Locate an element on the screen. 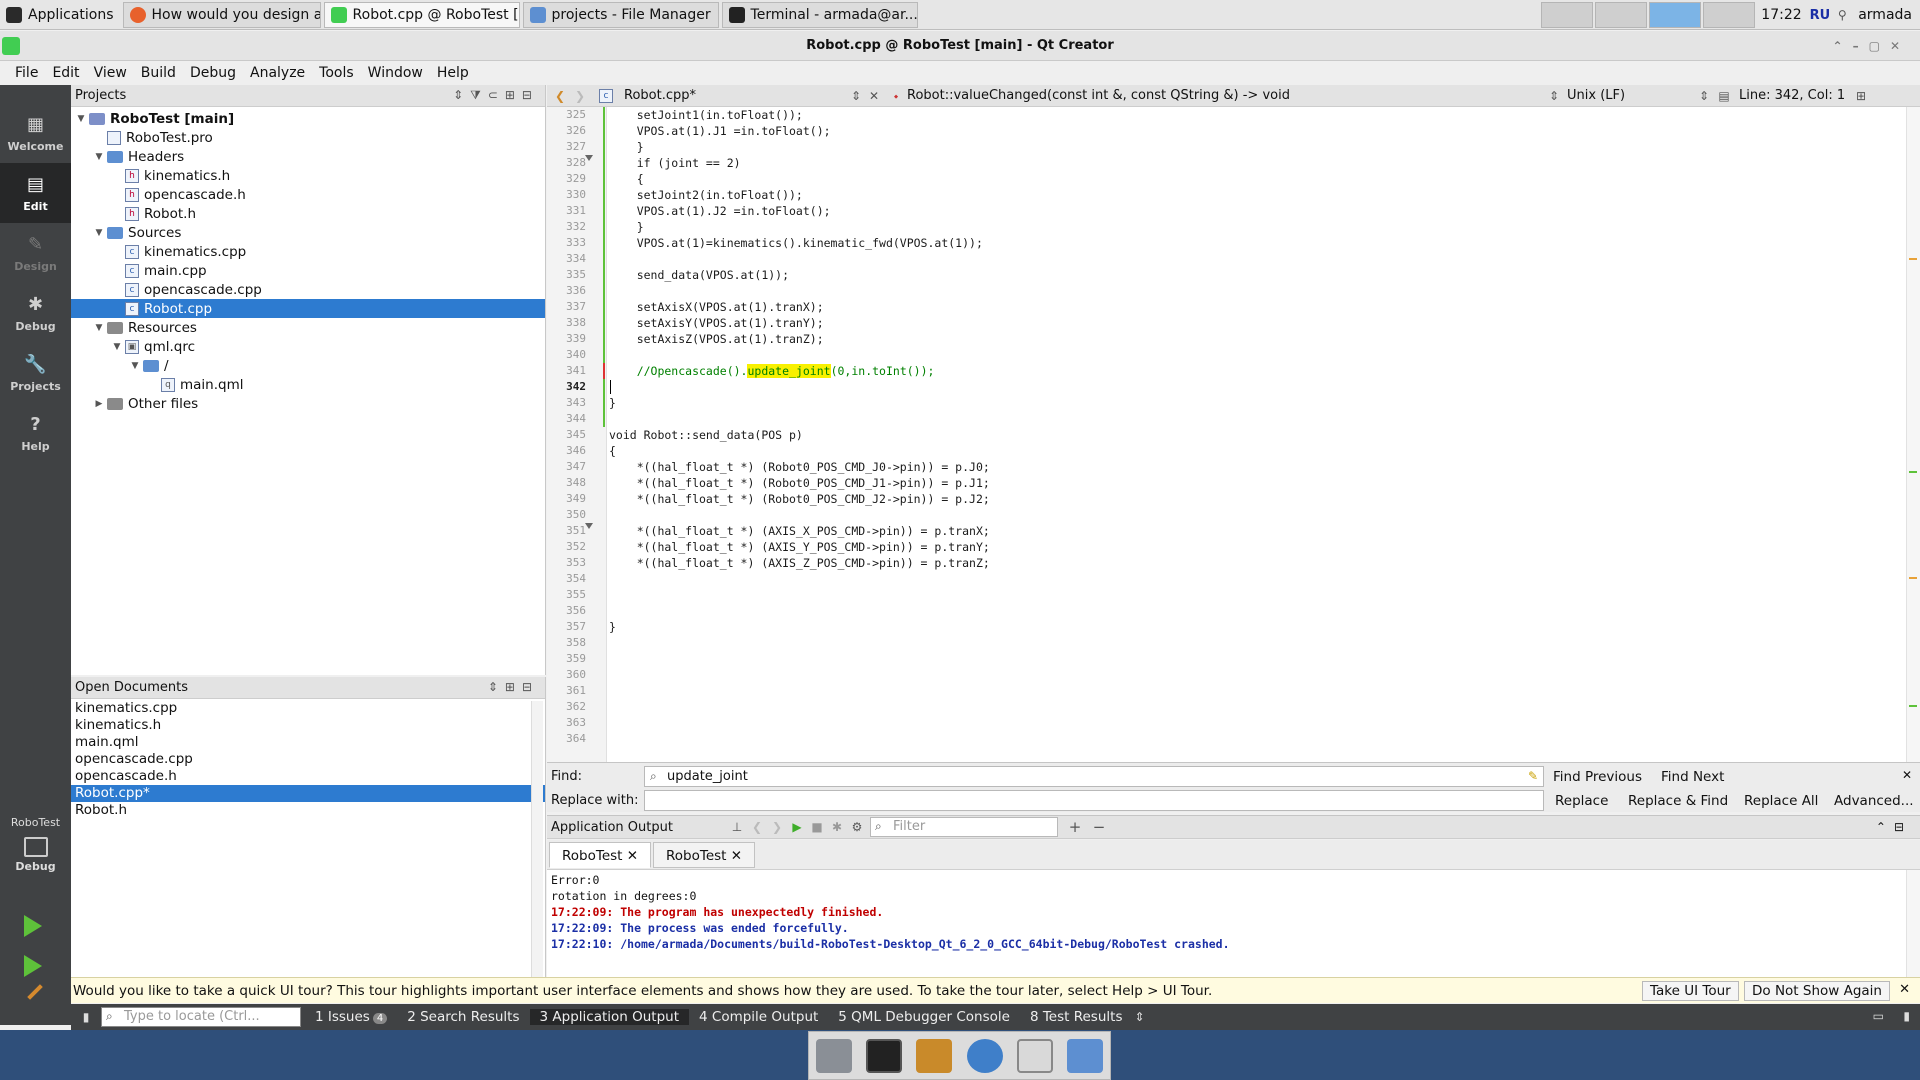  menu-edit: Edit is located at coordinates (65, 73).